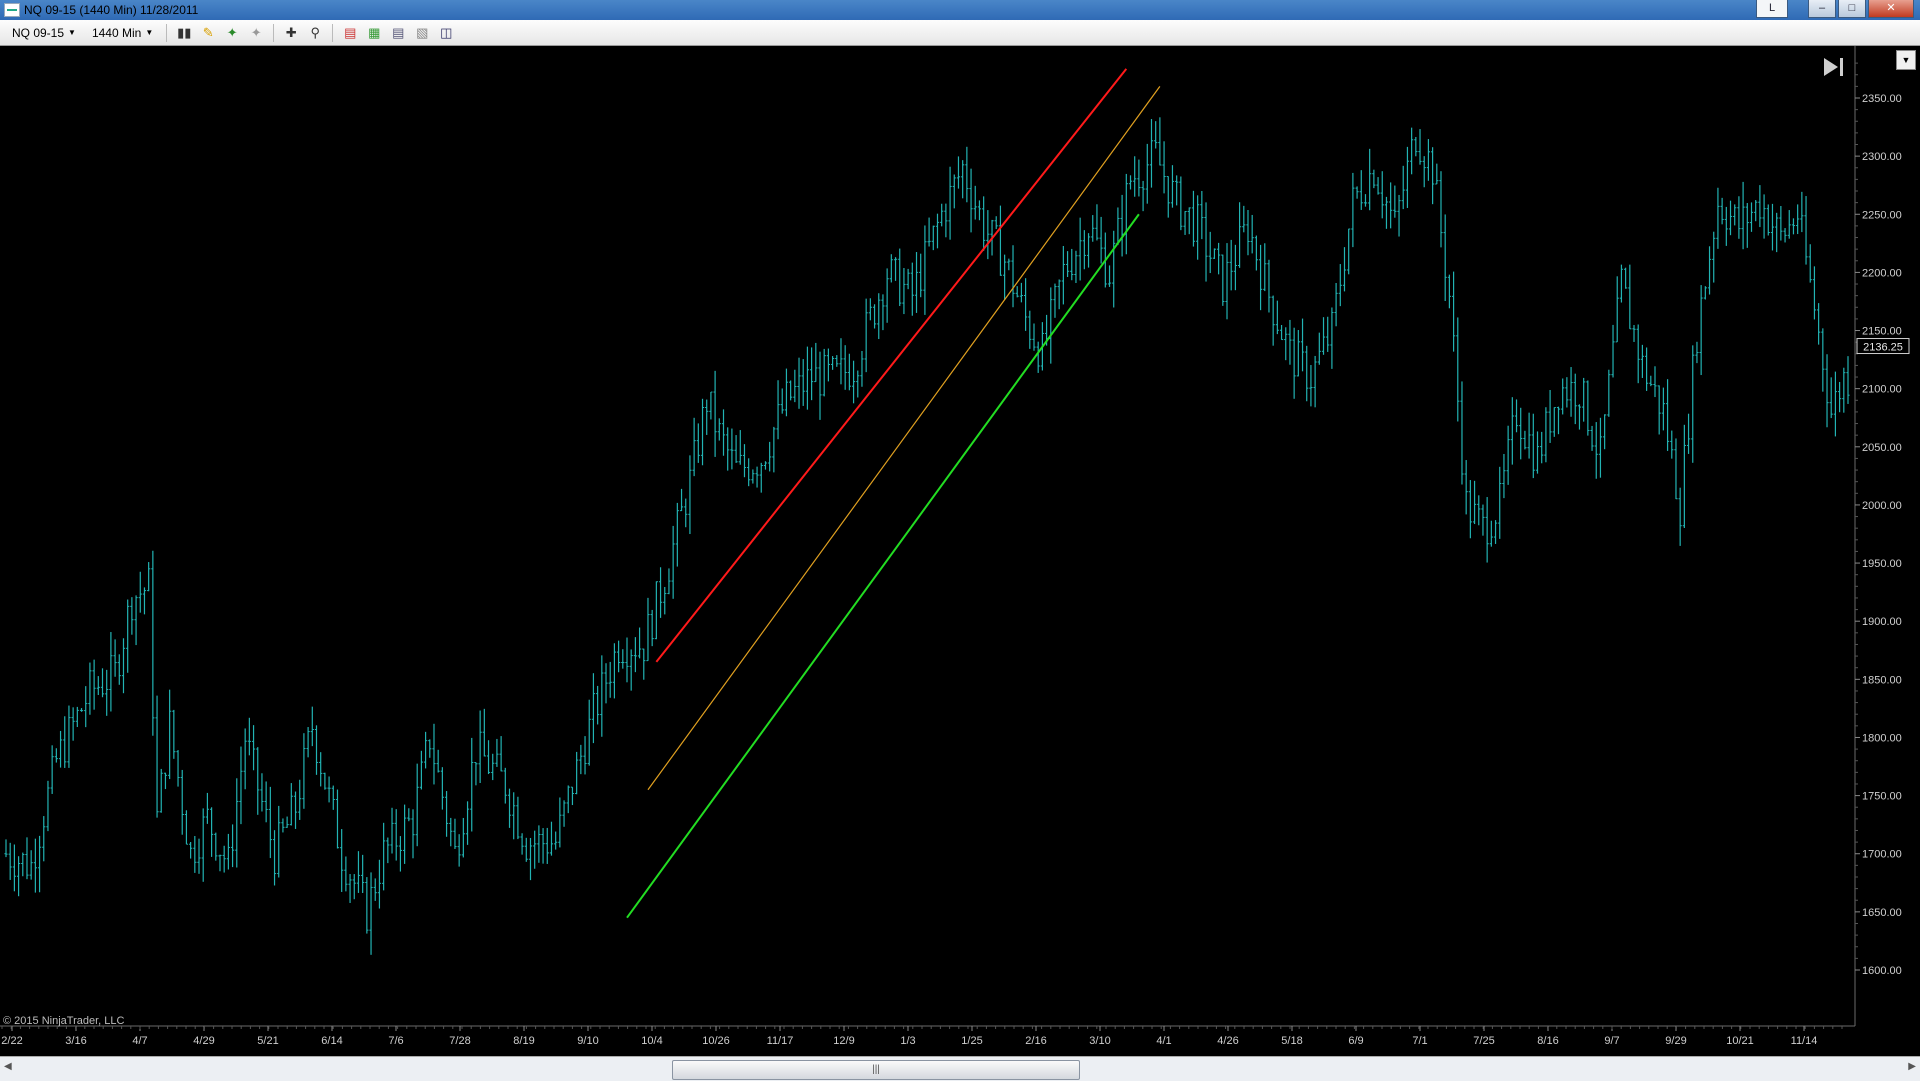 This screenshot has height=1081, width=1920. I want to click on x-tick-label: 5/21, so click(267, 1041).